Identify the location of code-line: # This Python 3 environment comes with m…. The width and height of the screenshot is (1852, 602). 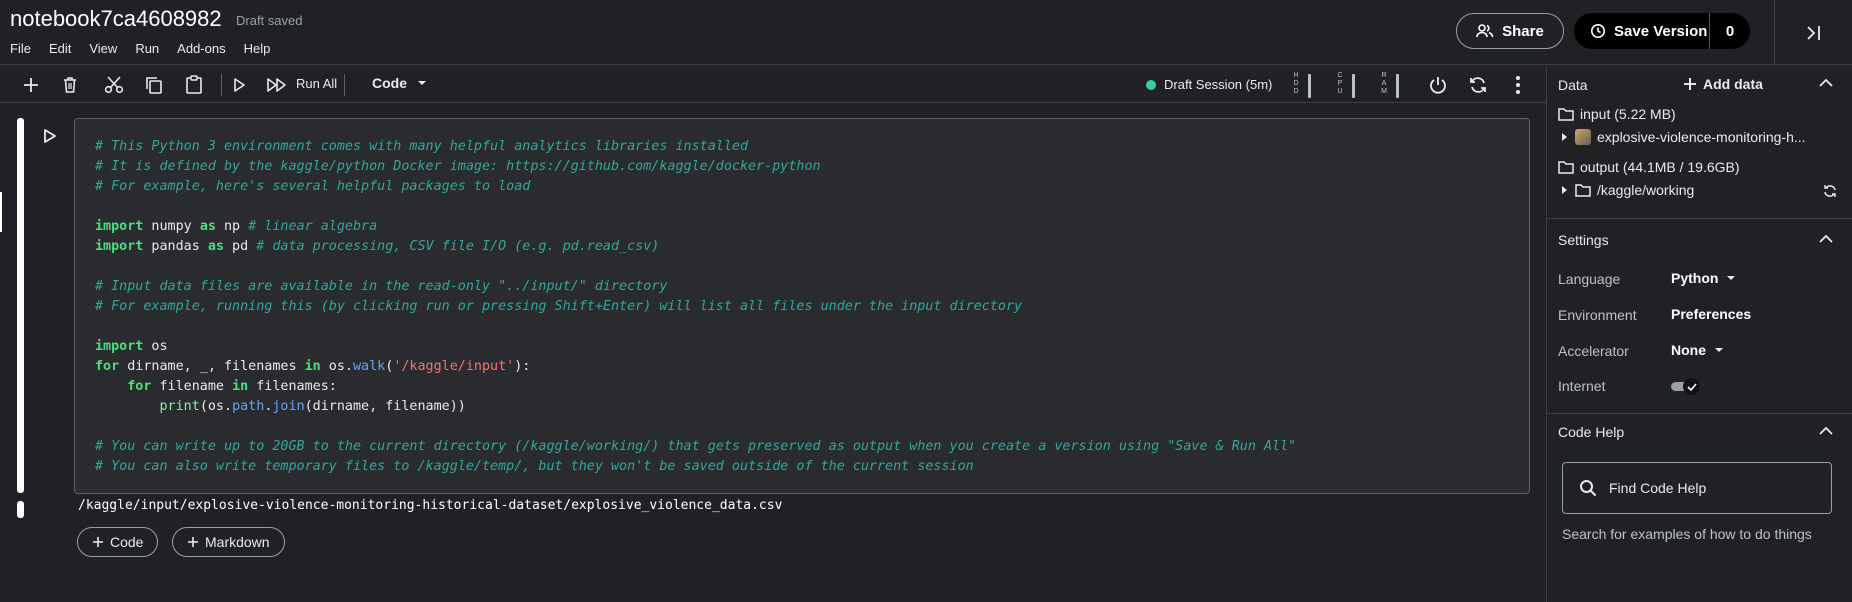
(422, 146).